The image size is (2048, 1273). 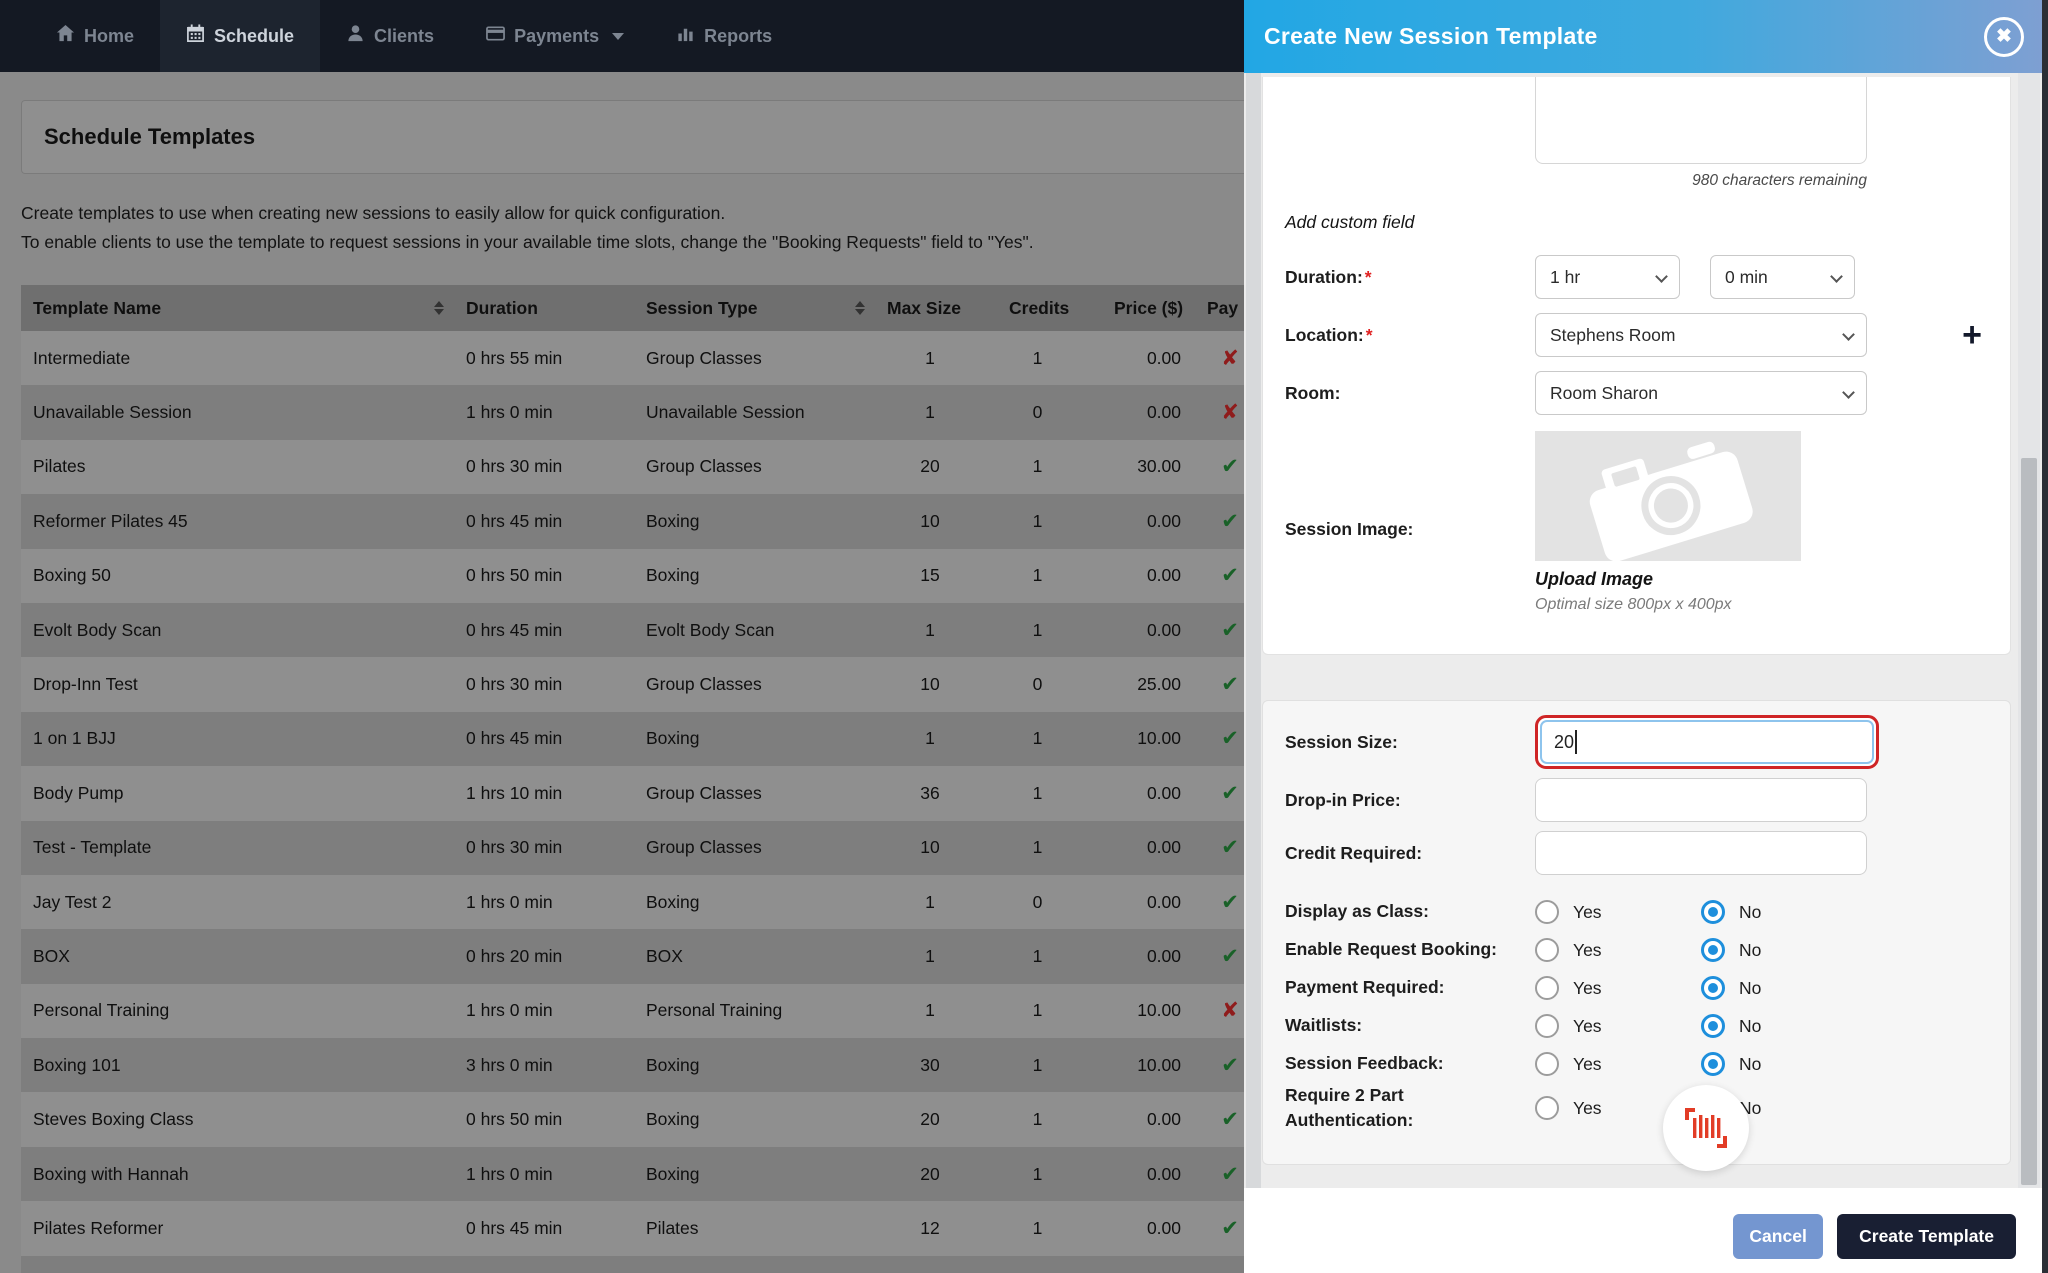 I want to click on close-icon: ✖, so click(x=2004, y=36).